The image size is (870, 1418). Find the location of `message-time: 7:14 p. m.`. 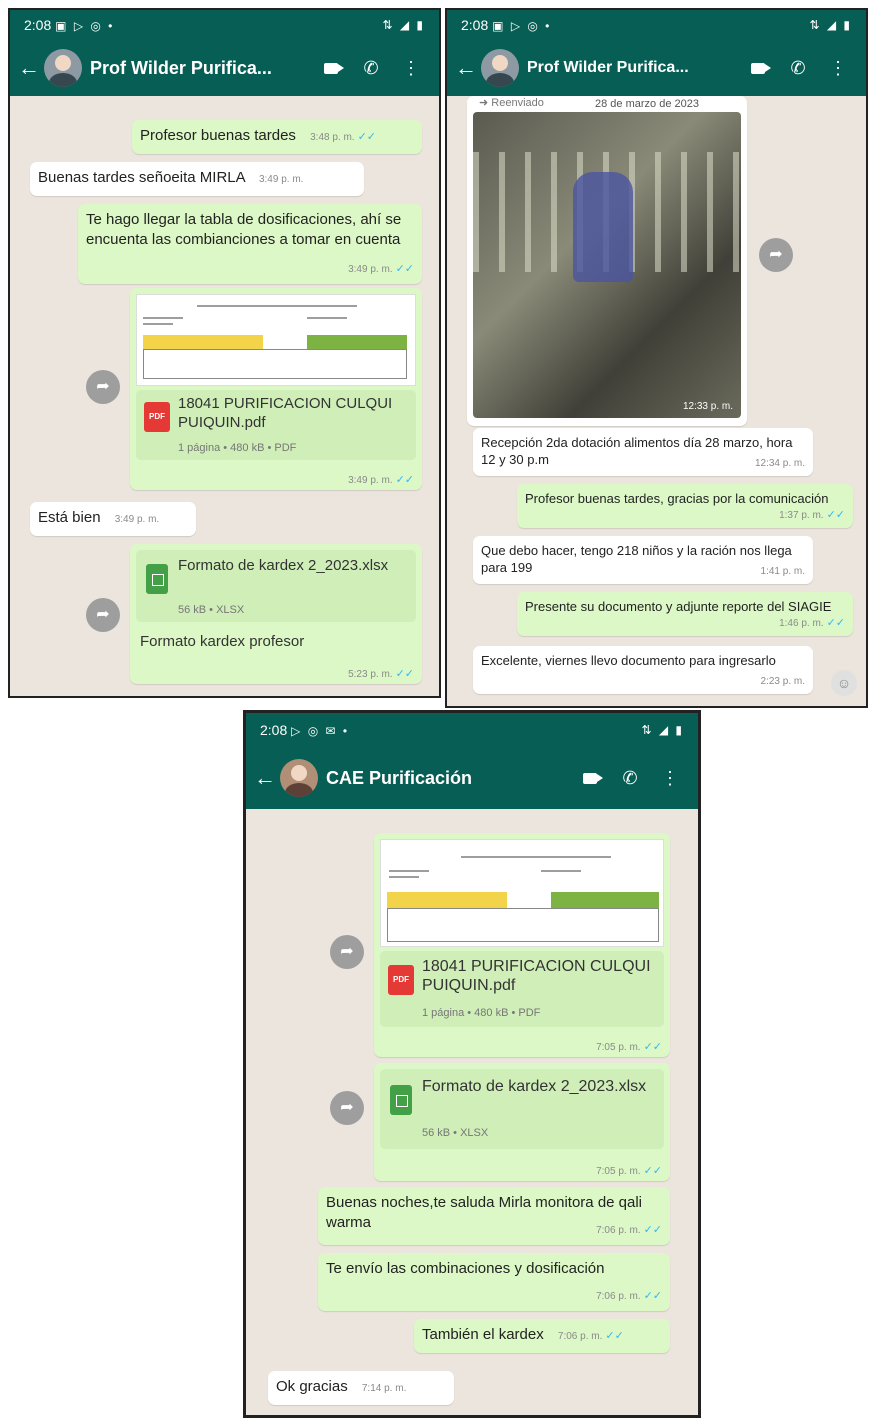

message-time: 7:14 p. m. is located at coordinates (384, 1388).